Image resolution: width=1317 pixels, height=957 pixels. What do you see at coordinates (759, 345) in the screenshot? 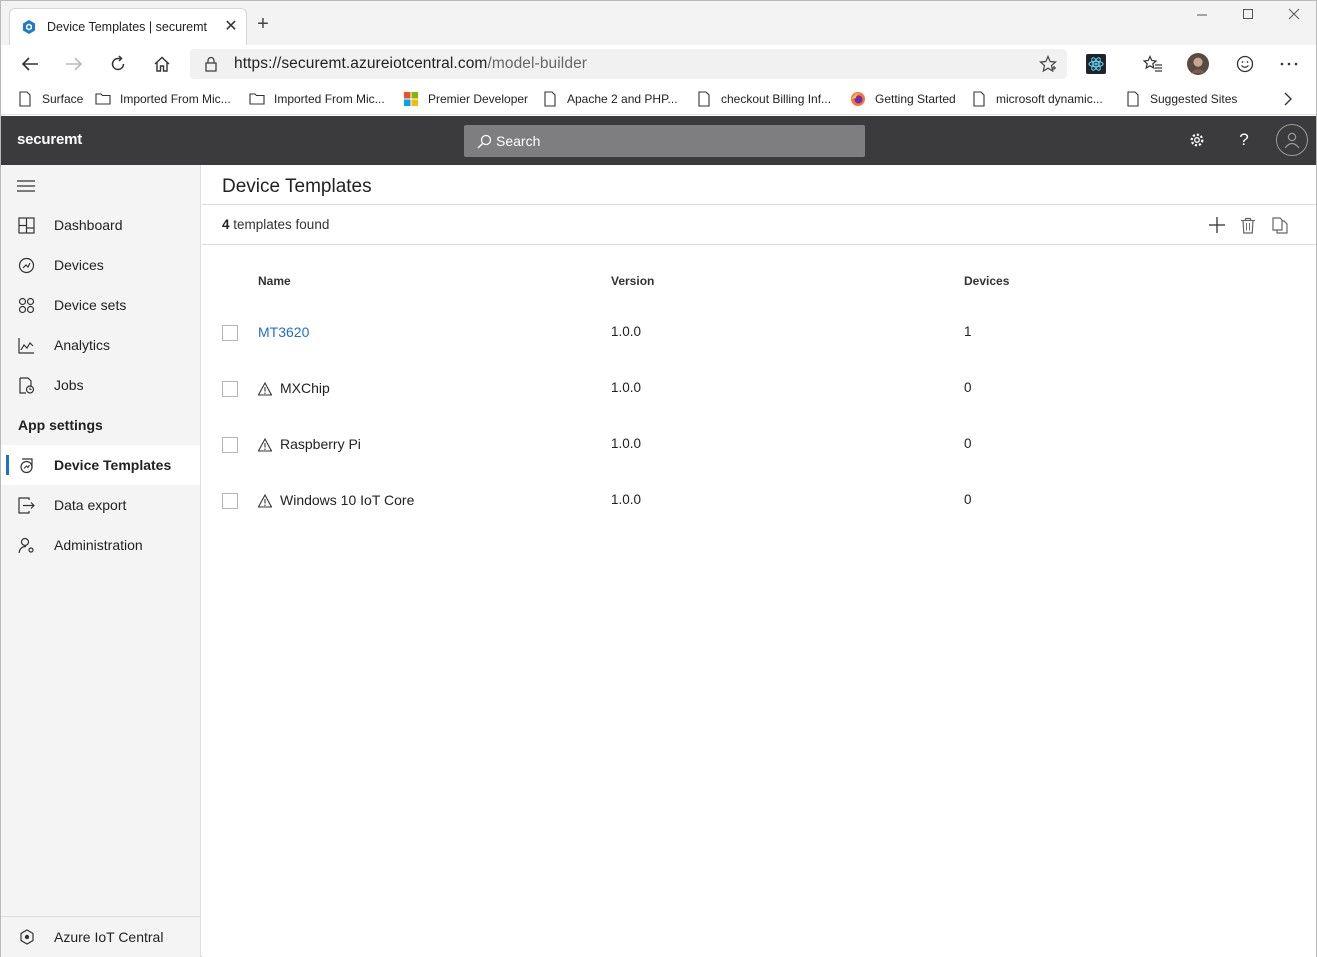
I see `table-row: MT3620 1.0.0 1` at bounding box center [759, 345].